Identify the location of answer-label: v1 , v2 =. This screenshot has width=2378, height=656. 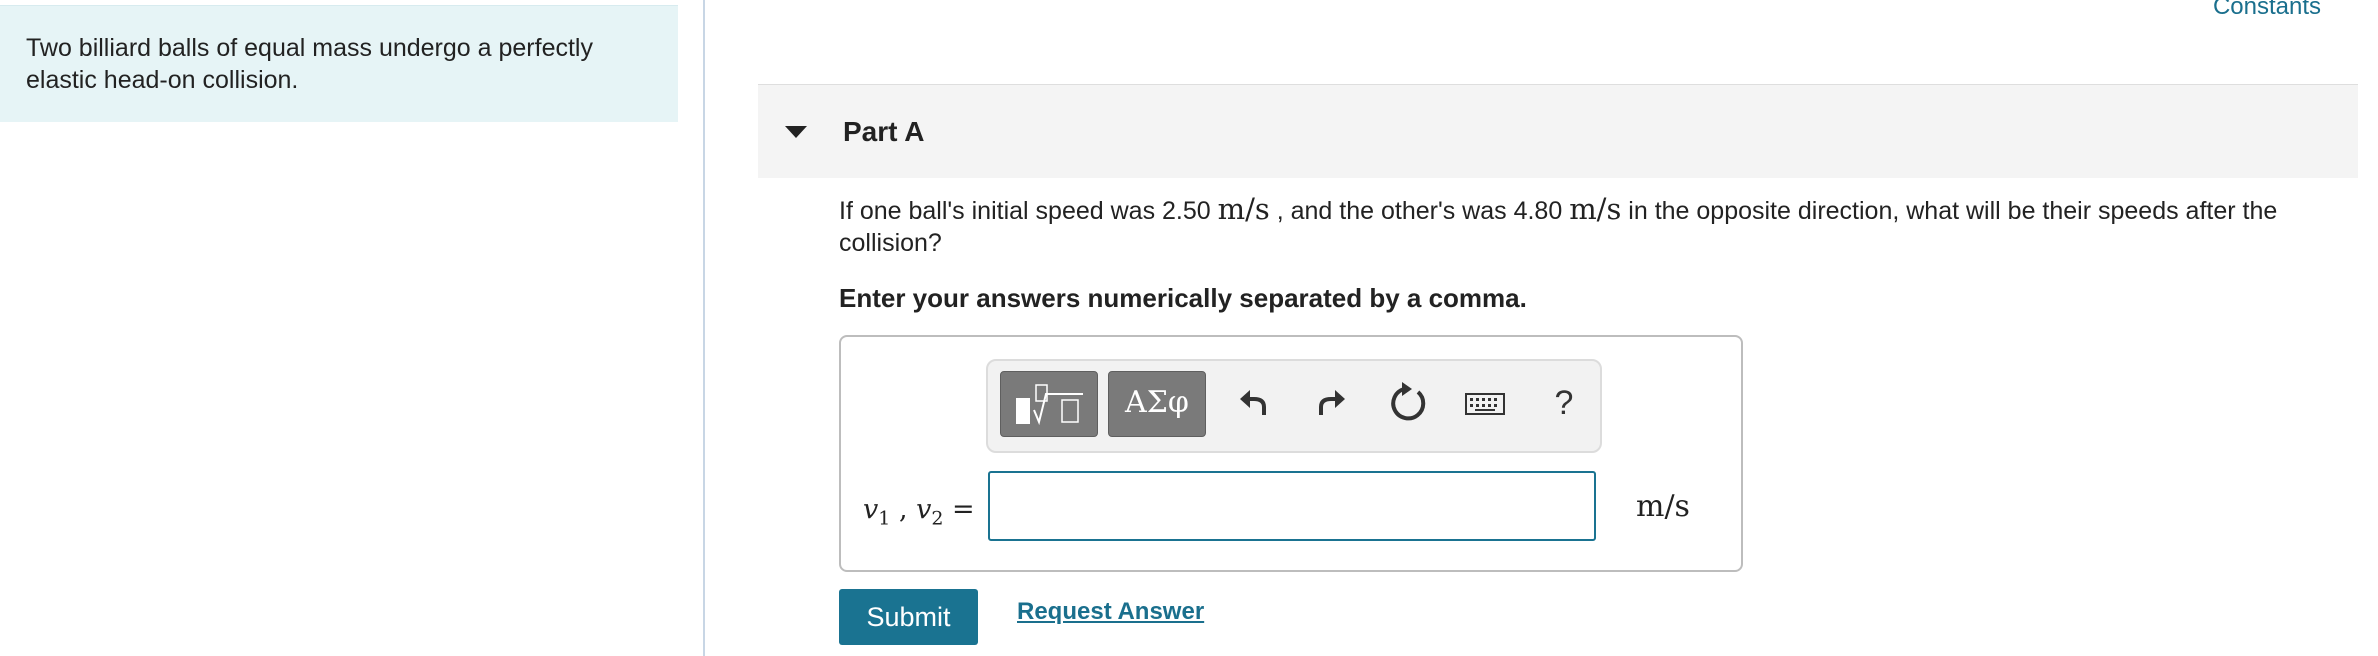
(919, 512).